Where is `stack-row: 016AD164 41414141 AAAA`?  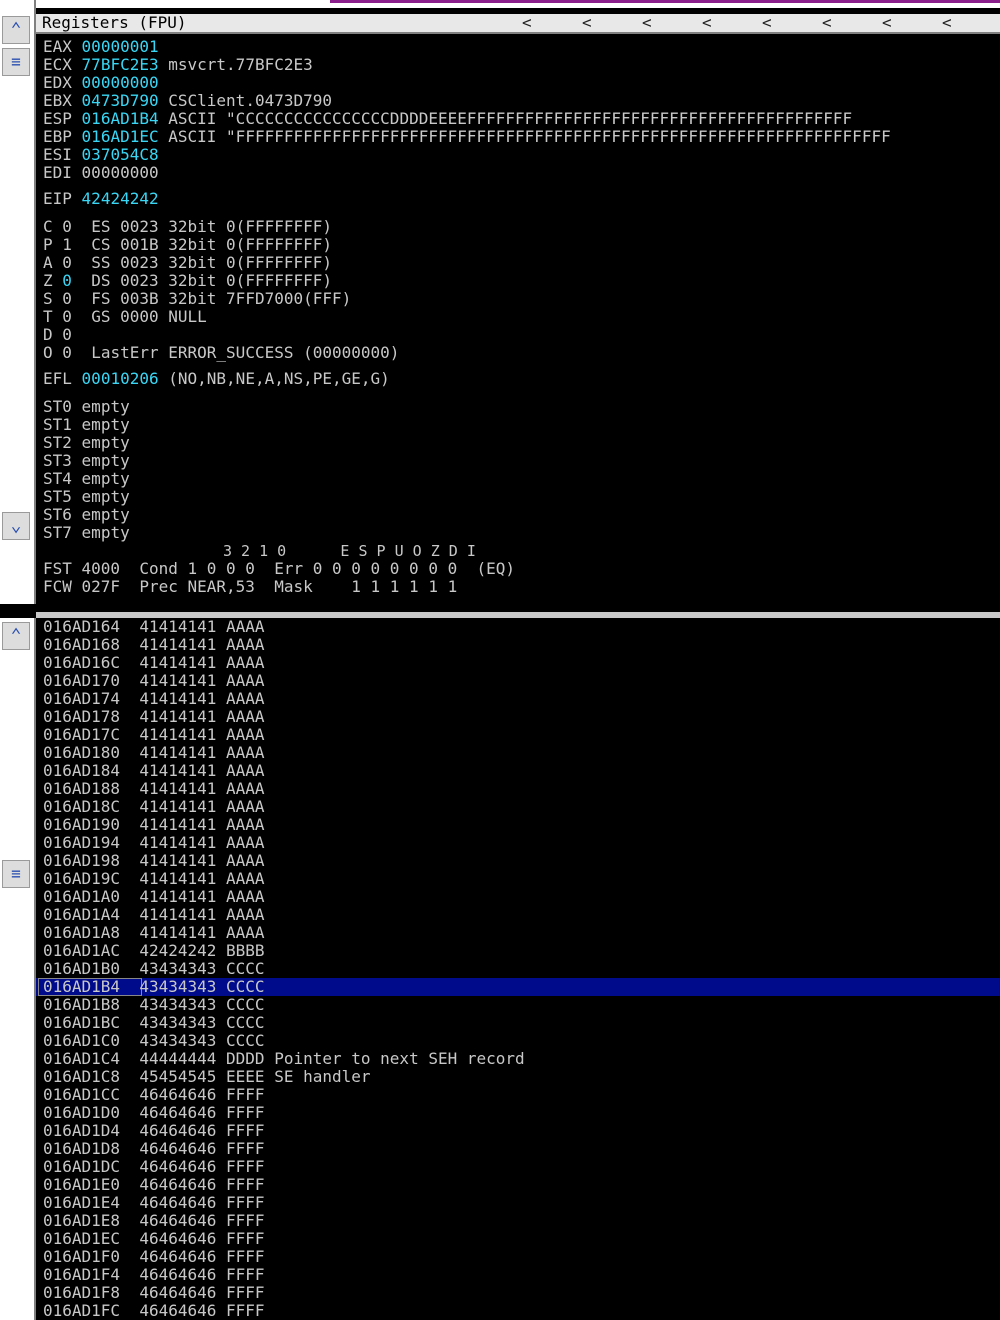 stack-row: 016AD164 41414141 AAAA is located at coordinates (158, 627).